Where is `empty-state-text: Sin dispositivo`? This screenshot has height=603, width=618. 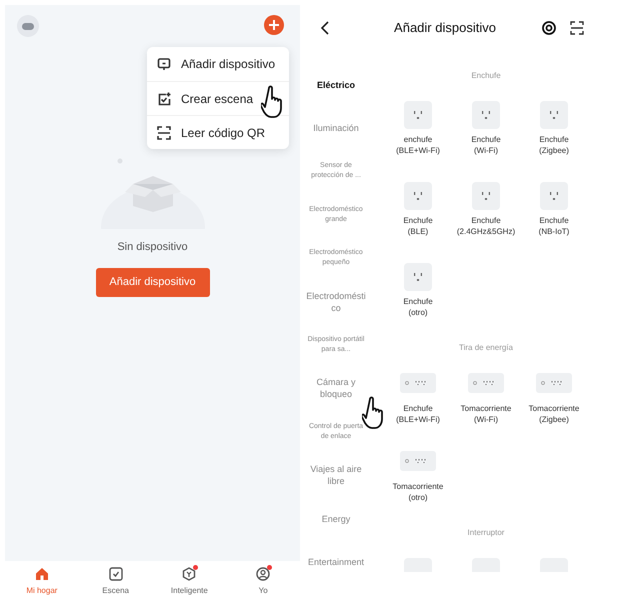 empty-state-text: Sin dispositivo is located at coordinates (152, 247).